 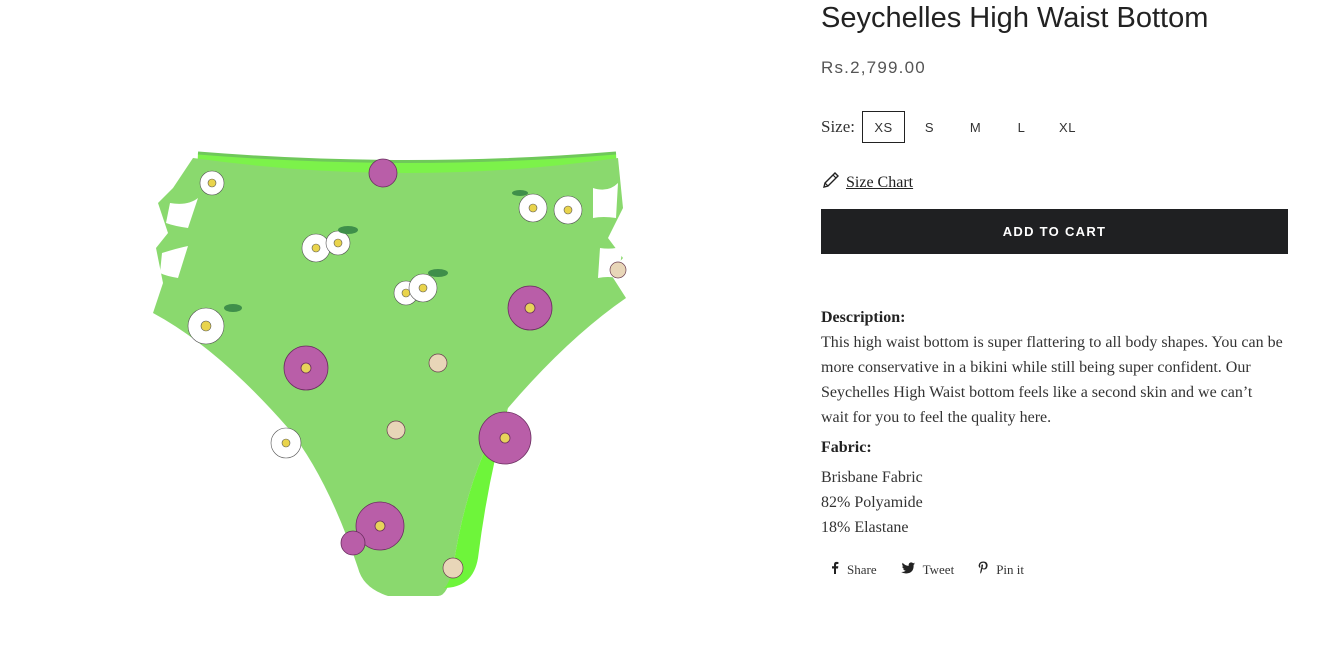 I want to click on fabric-line: 18% Elastane, so click(x=865, y=527).